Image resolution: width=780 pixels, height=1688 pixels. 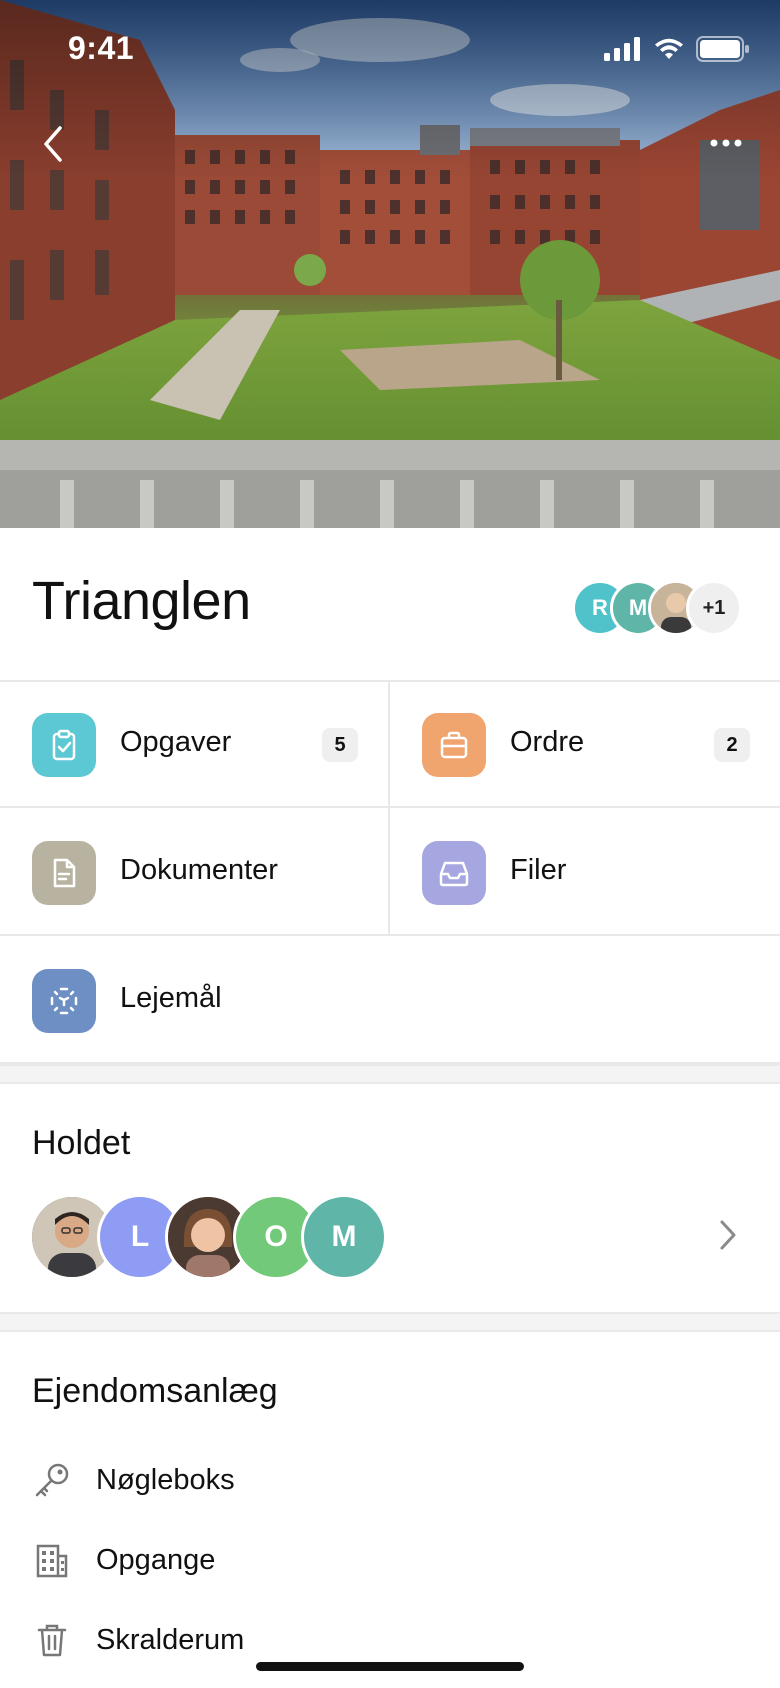 I want to click on facilities-section-title: Ejendomsanlæg, so click(x=155, y=1391).